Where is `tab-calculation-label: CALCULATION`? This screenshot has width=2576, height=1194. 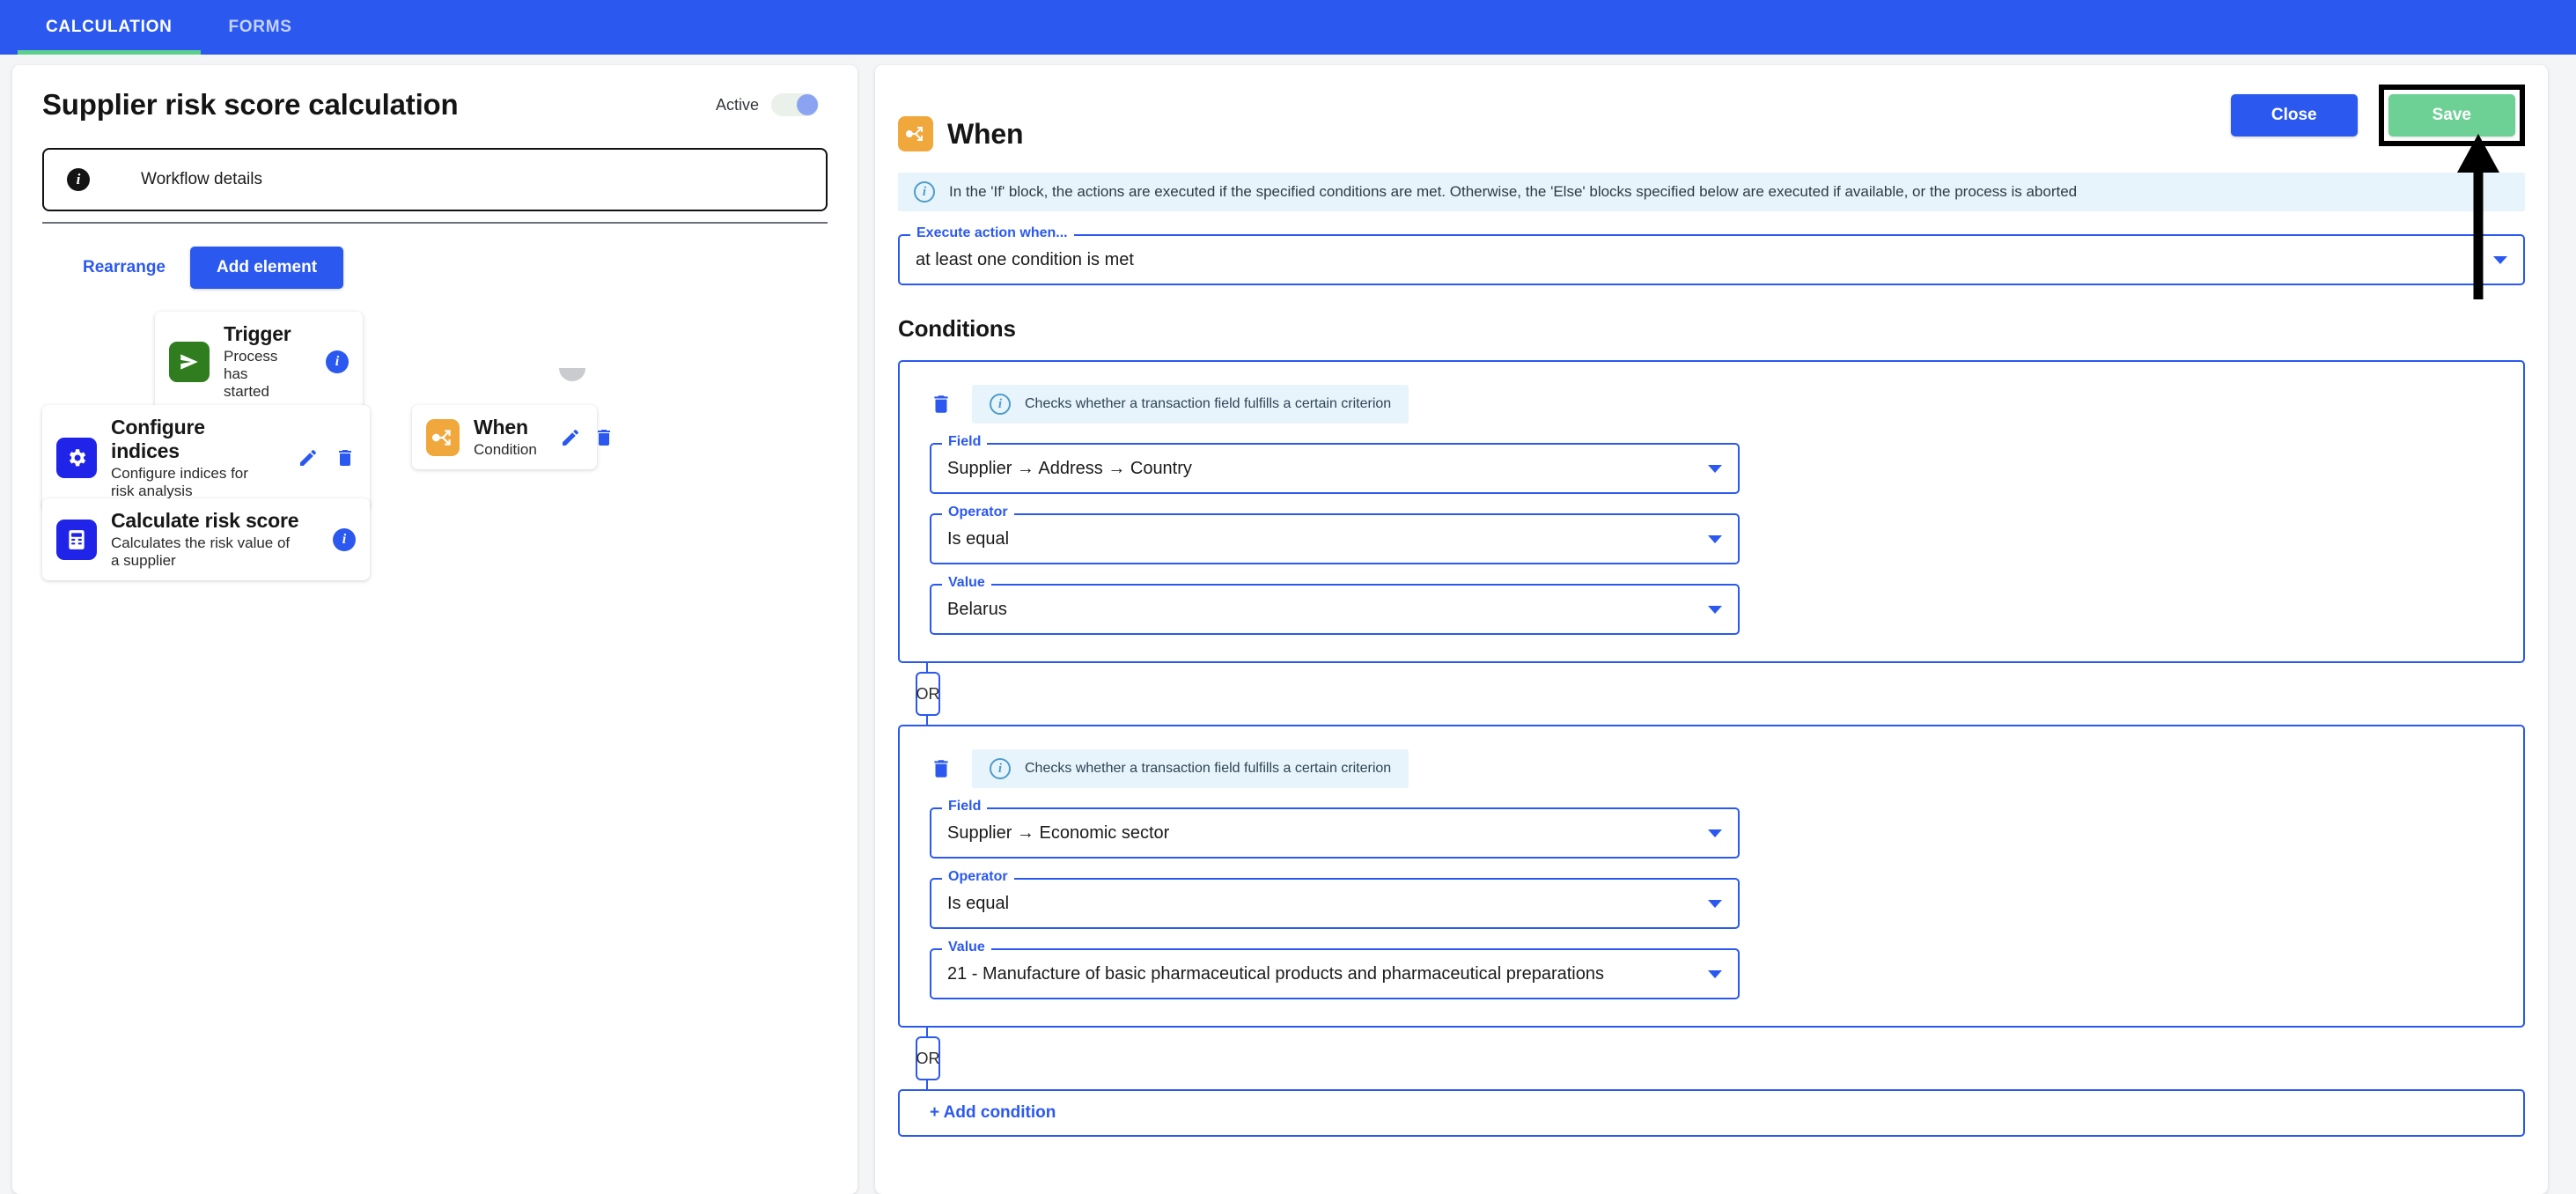
tab-calculation-label: CALCULATION is located at coordinates (110, 27).